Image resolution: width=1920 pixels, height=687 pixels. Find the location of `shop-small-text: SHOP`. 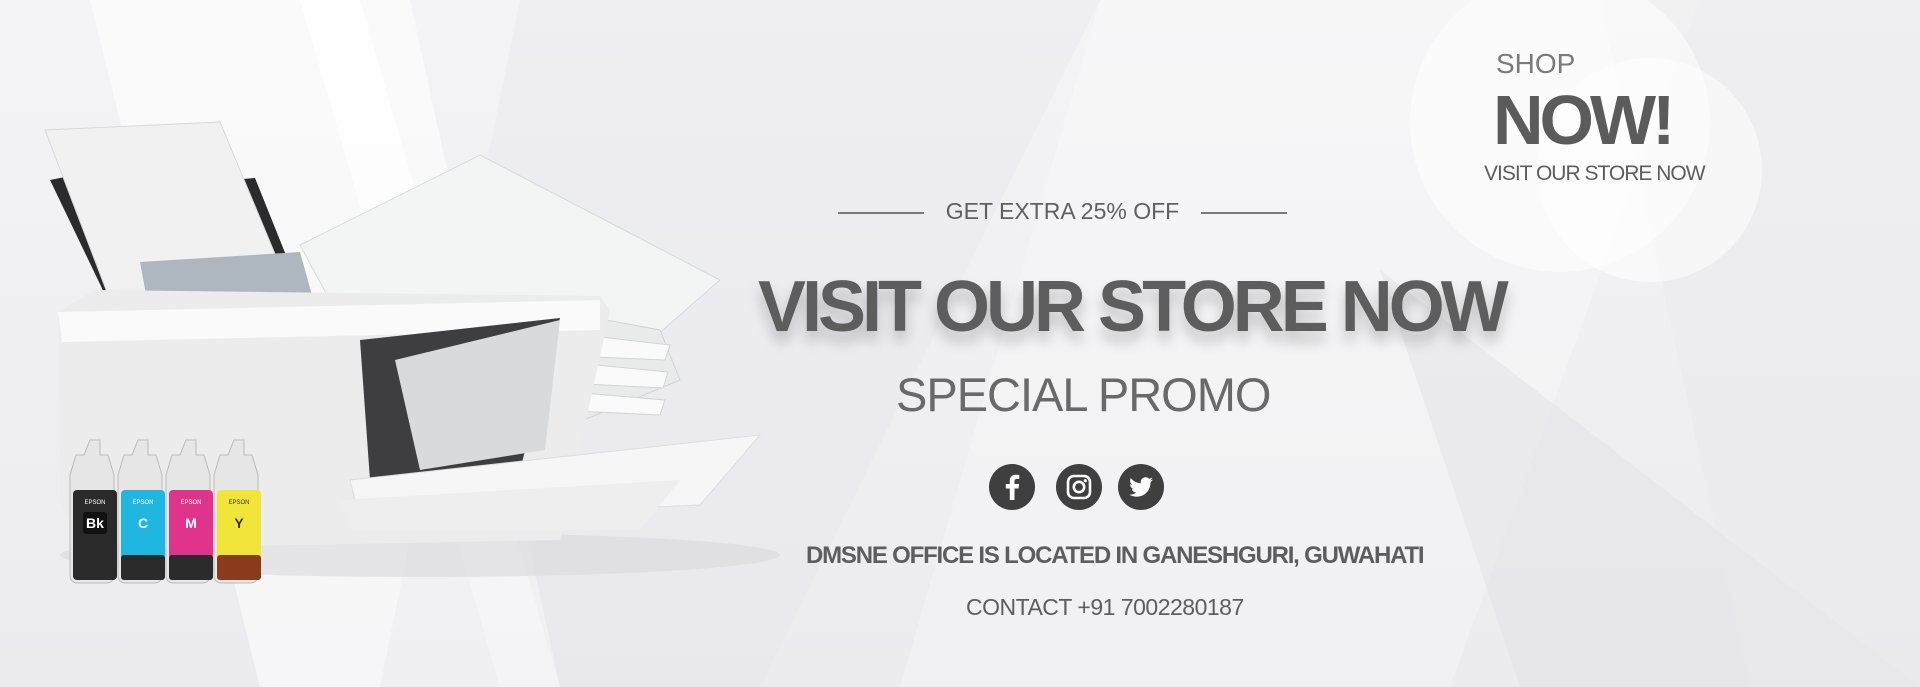

shop-small-text: SHOP is located at coordinates (1536, 63).